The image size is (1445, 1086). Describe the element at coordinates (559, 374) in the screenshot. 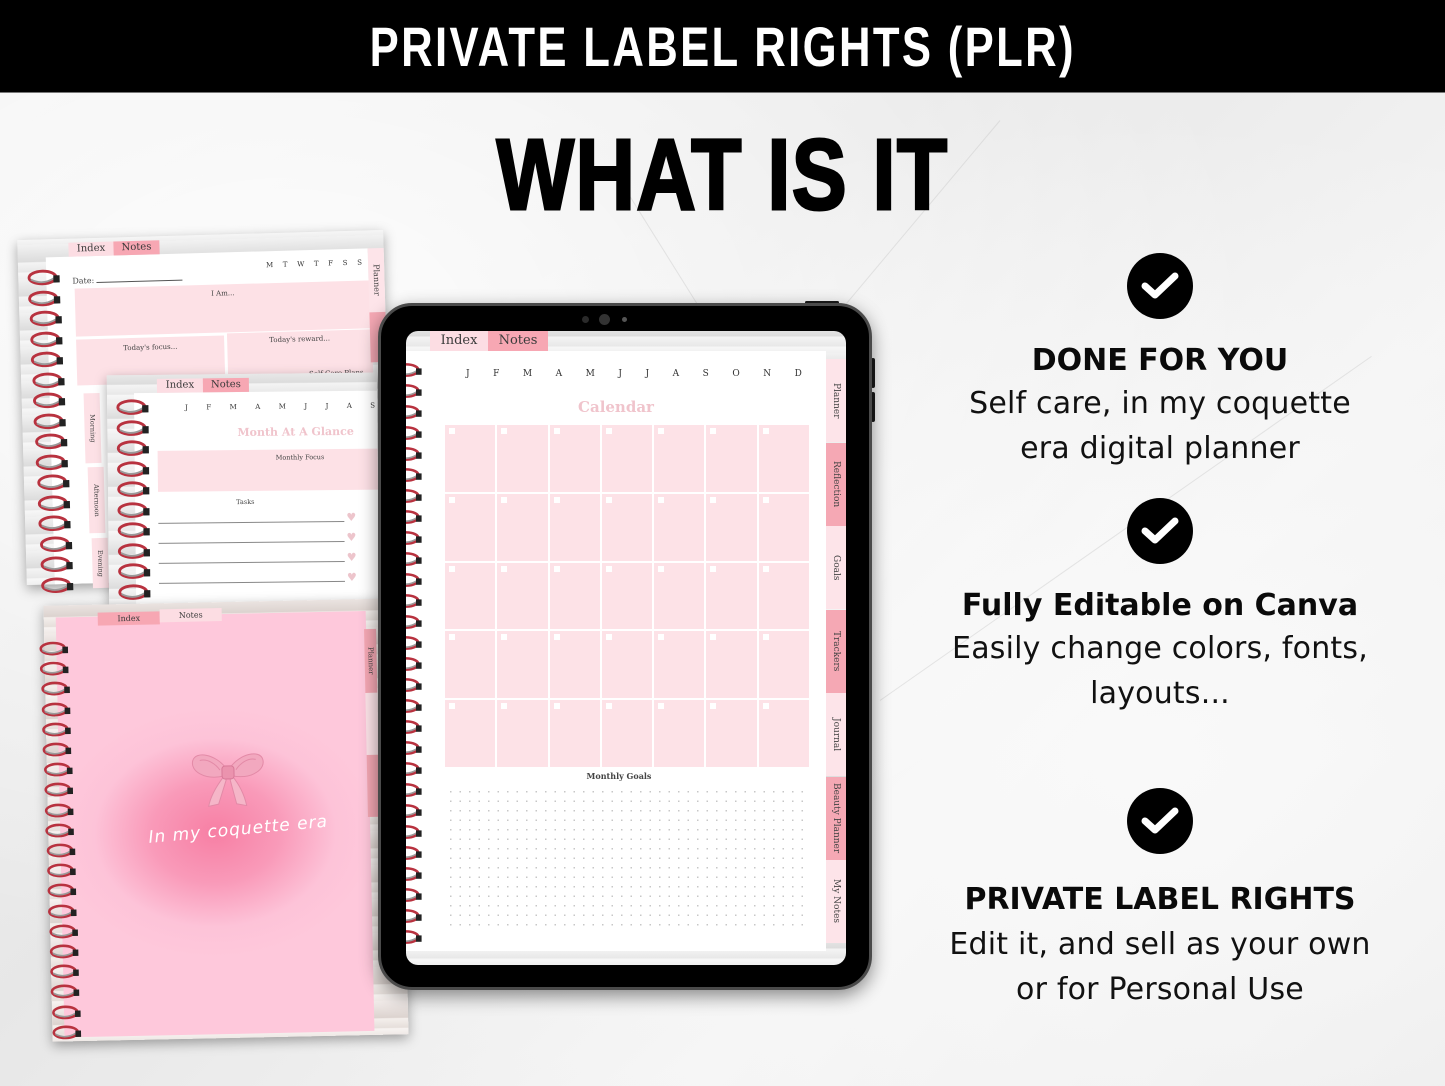

I see `month-apr: A` at that location.